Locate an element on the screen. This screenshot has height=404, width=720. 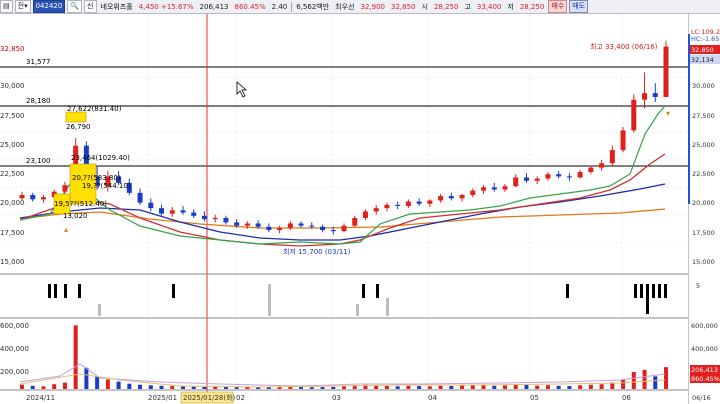
low-label: 저 is located at coordinates (510, 6).